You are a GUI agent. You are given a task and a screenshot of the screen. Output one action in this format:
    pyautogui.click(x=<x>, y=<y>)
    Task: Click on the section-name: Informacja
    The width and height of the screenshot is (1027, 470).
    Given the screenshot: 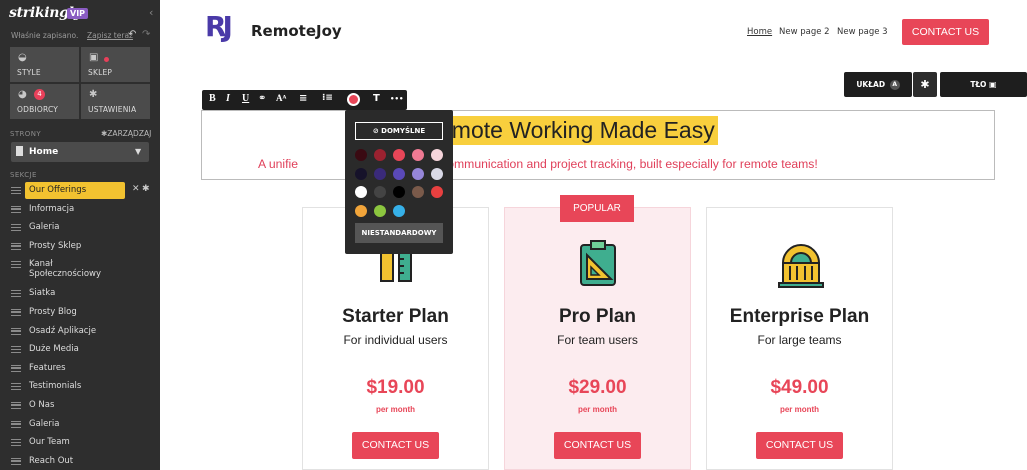 What is the action you would take?
    pyautogui.click(x=52, y=208)
    